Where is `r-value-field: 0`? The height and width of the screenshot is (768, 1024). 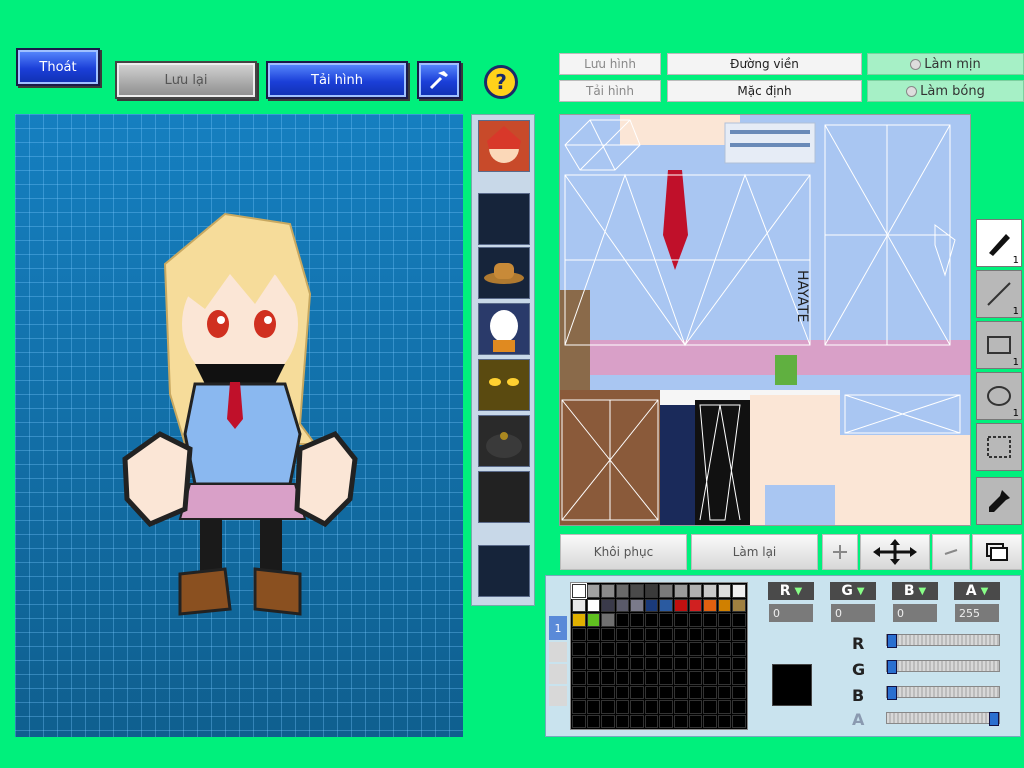 r-value-field: 0 is located at coordinates (791, 613).